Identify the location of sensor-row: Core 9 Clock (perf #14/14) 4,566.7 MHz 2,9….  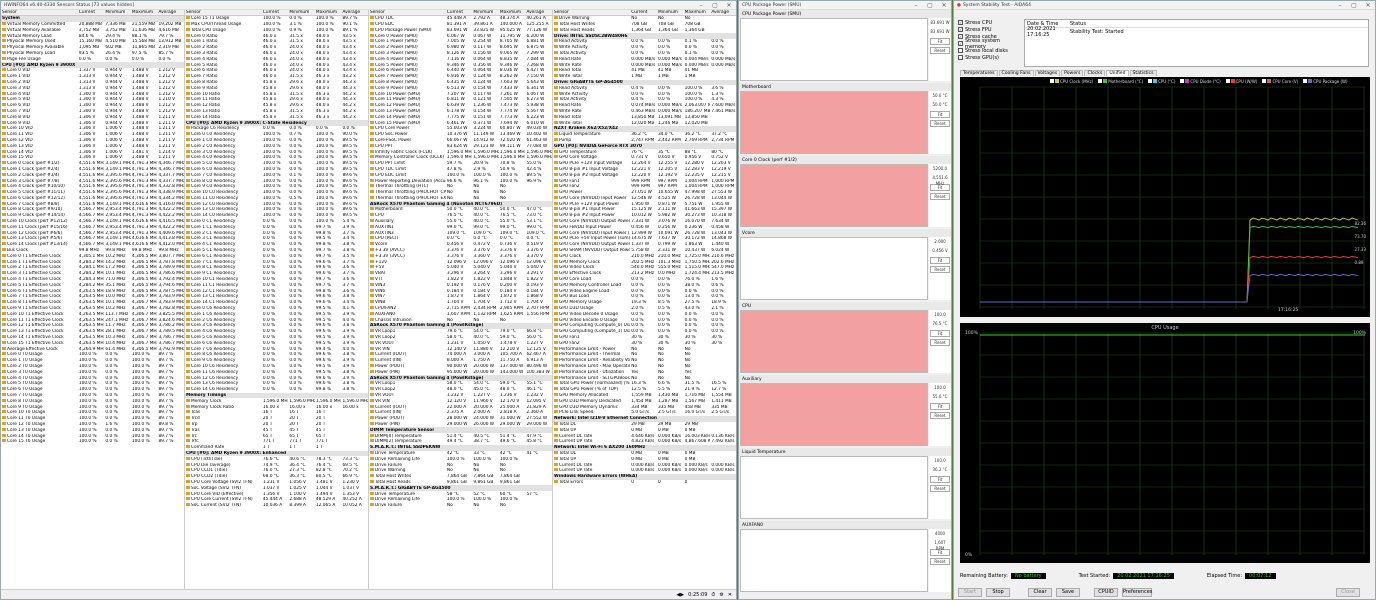
(92, 216).